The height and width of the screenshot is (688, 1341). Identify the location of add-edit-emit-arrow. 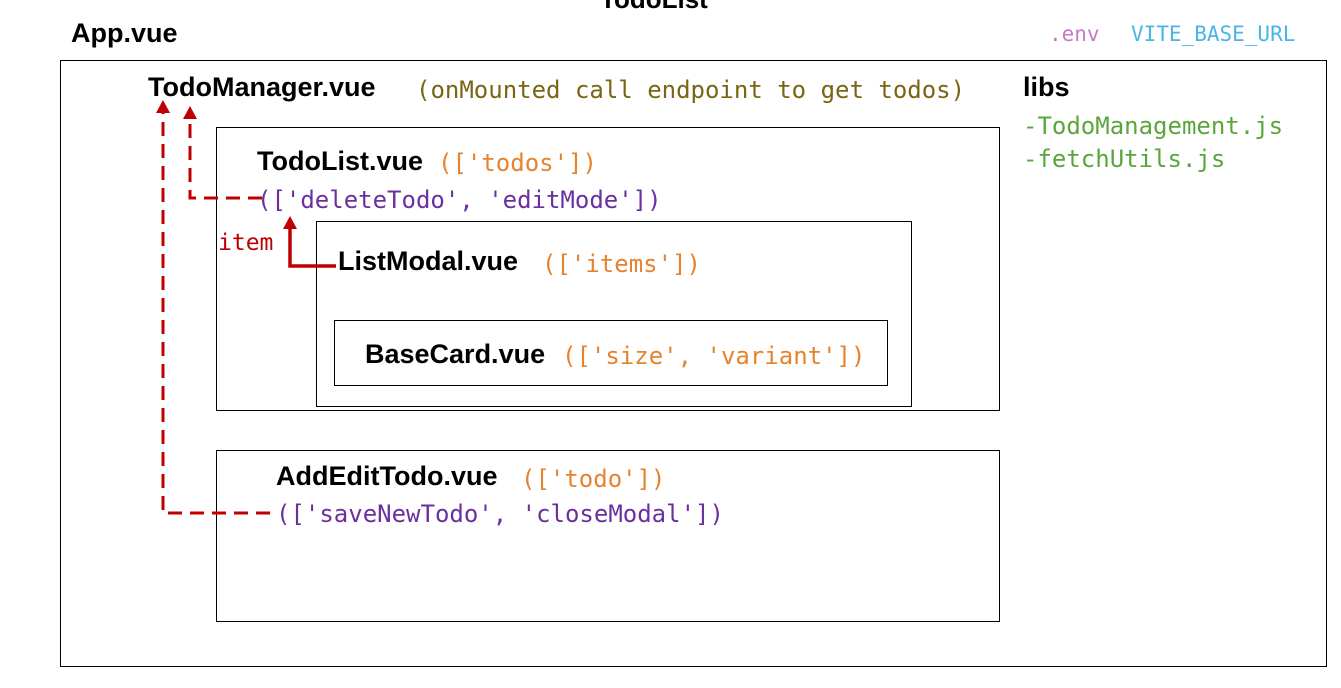
(215, 313).